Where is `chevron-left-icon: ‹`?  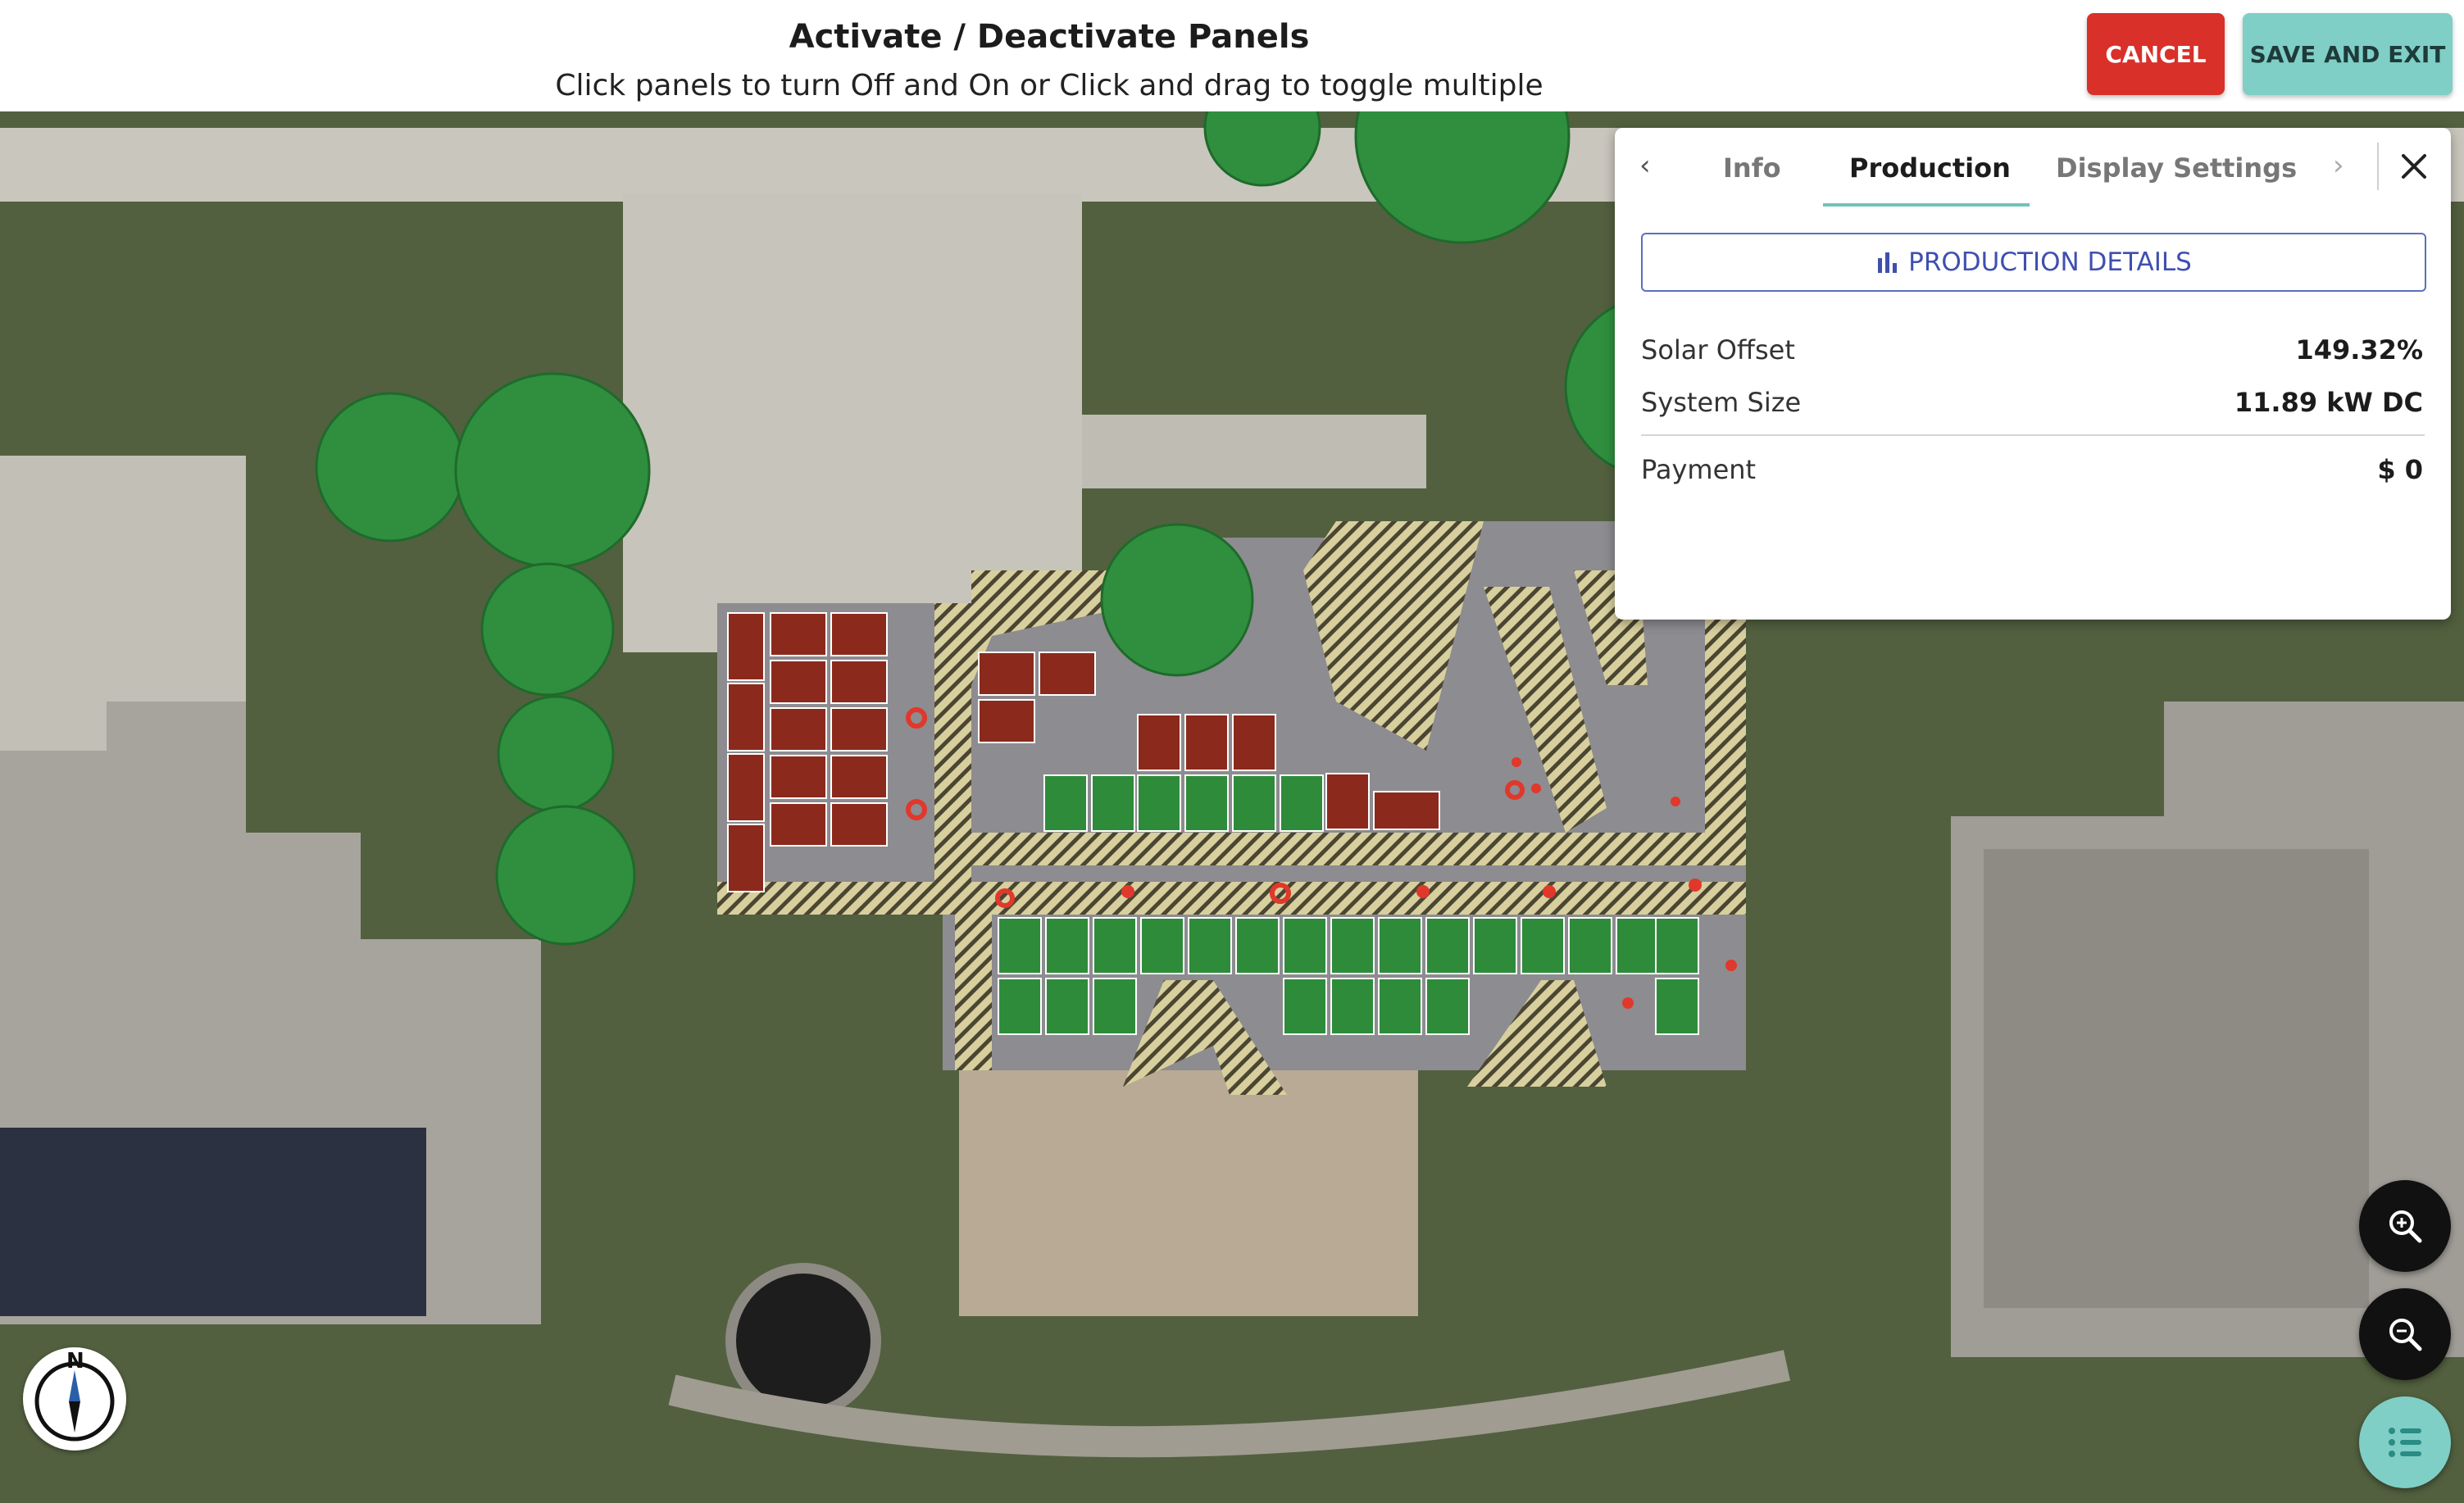 chevron-left-icon: ‹ is located at coordinates (1645, 166).